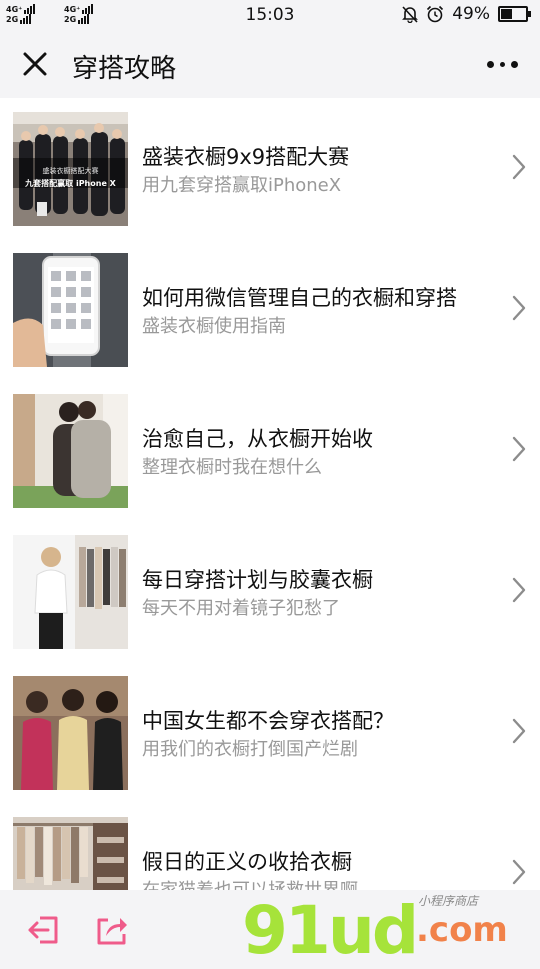 This screenshot has width=540, height=969. I want to click on battery-icon, so click(514, 14).